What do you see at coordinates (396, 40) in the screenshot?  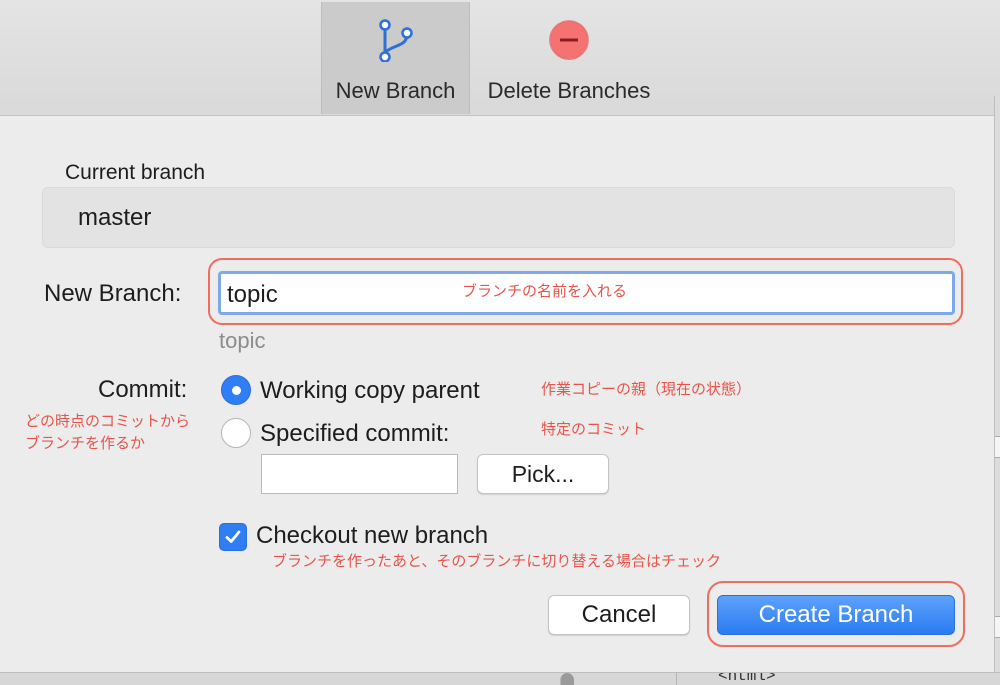 I see `branch-icon` at bounding box center [396, 40].